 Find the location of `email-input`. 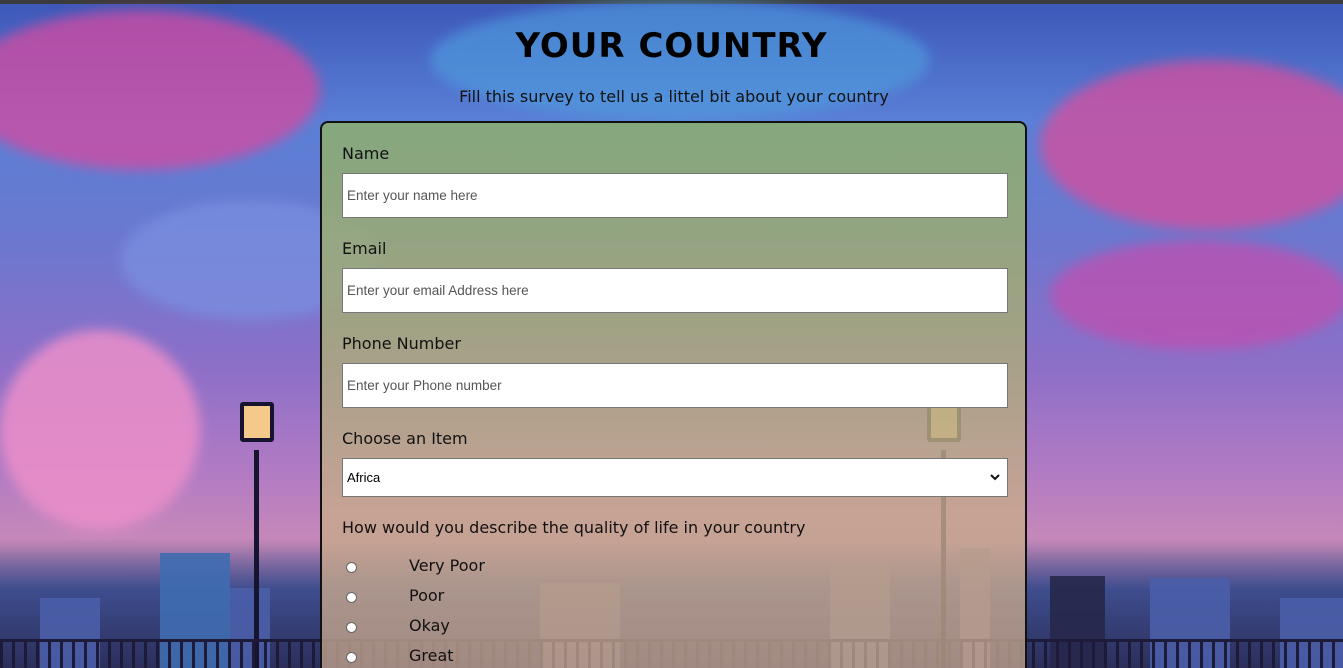

email-input is located at coordinates (675, 290).